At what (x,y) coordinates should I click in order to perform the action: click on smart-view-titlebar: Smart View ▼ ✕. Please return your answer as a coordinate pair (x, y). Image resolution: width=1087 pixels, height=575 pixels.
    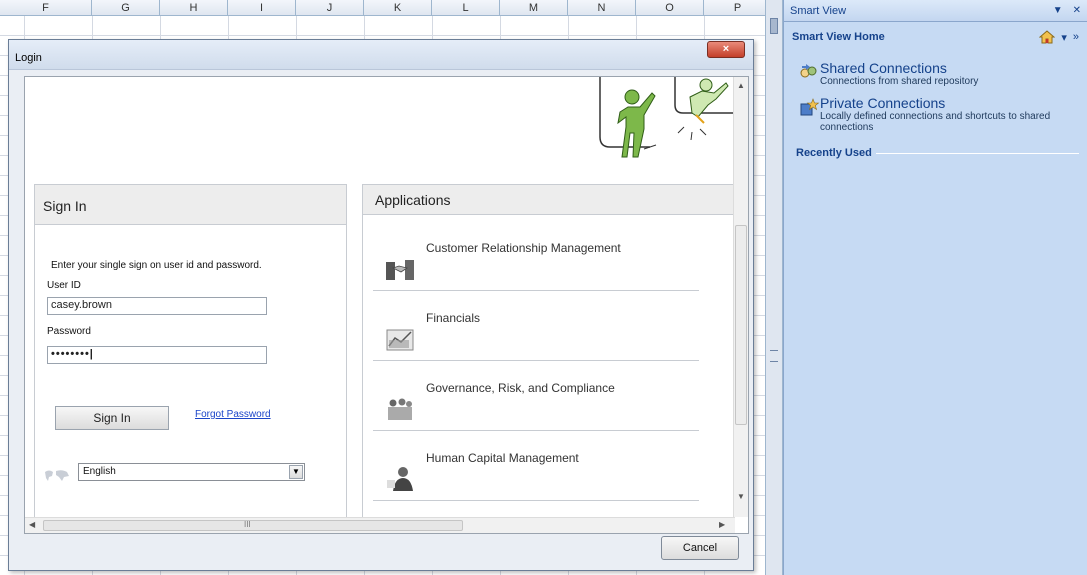
    Looking at the image, I should click on (935, 11).